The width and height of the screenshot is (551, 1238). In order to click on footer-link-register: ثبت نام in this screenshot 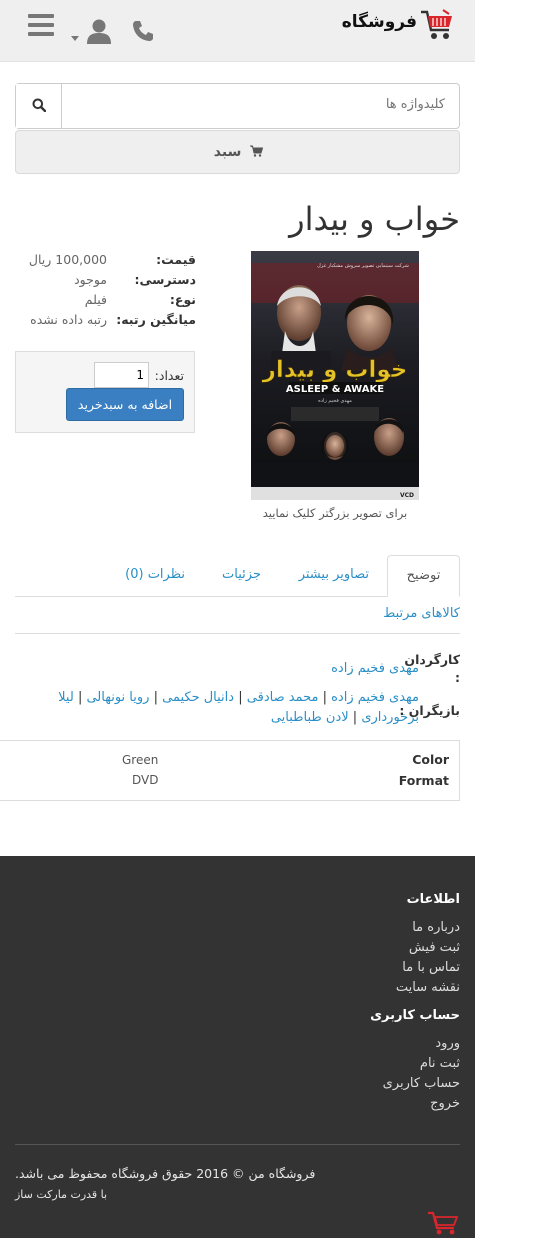, I will do `click(440, 1063)`.